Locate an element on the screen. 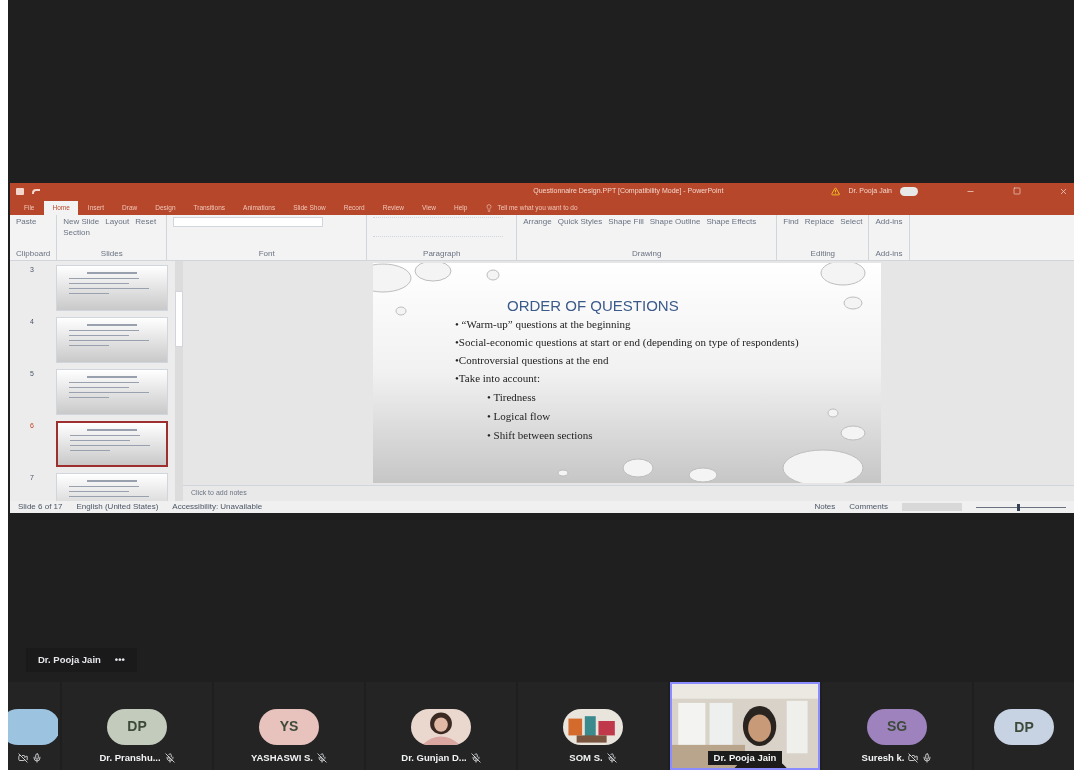 This screenshot has height=770, width=1074. ribbon-button: Paste is located at coordinates (26, 222).